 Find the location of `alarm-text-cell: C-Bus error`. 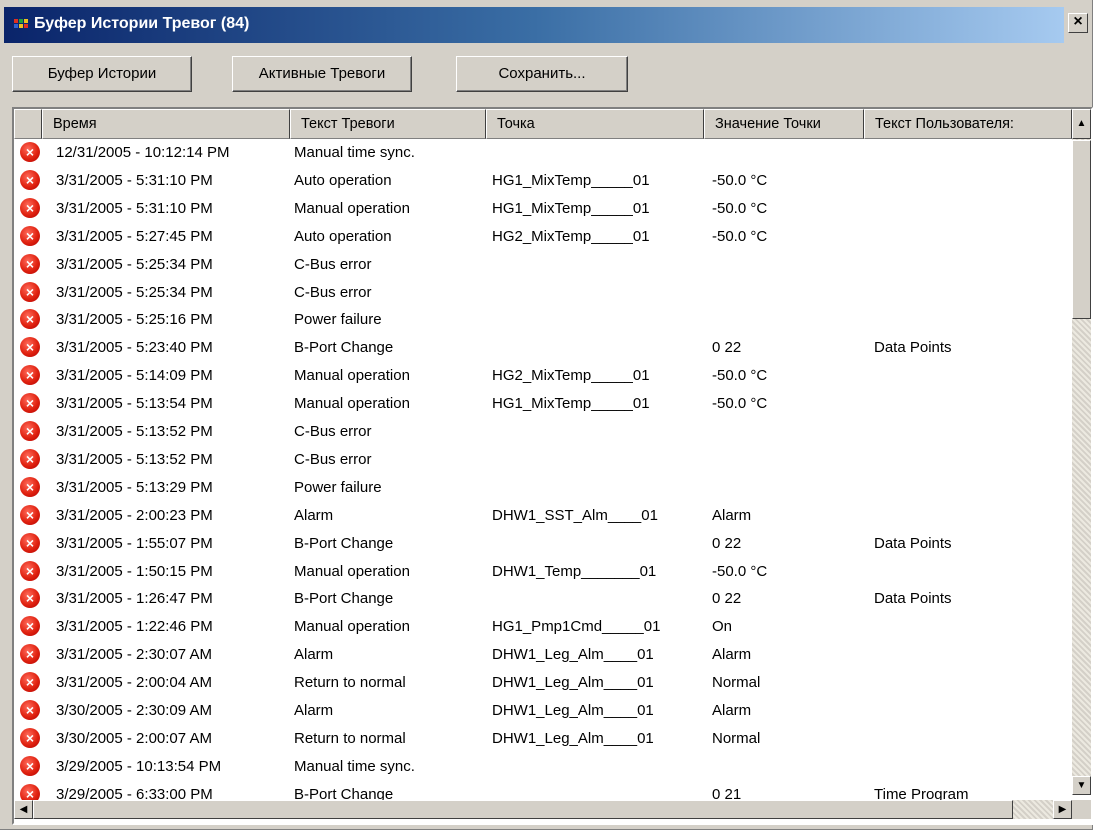

alarm-text-cell: C-Bus error is located at coordinates (333, 292).